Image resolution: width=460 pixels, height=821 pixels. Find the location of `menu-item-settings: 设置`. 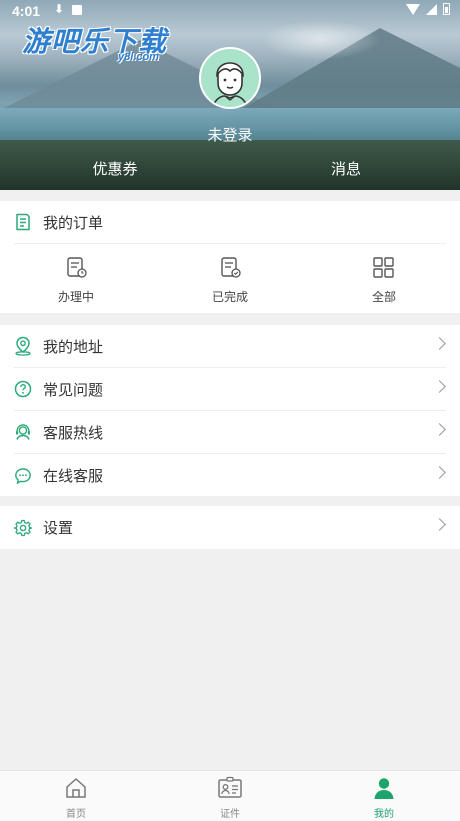

menu-item-settings: 设置 is located at coordinates (230, 527).